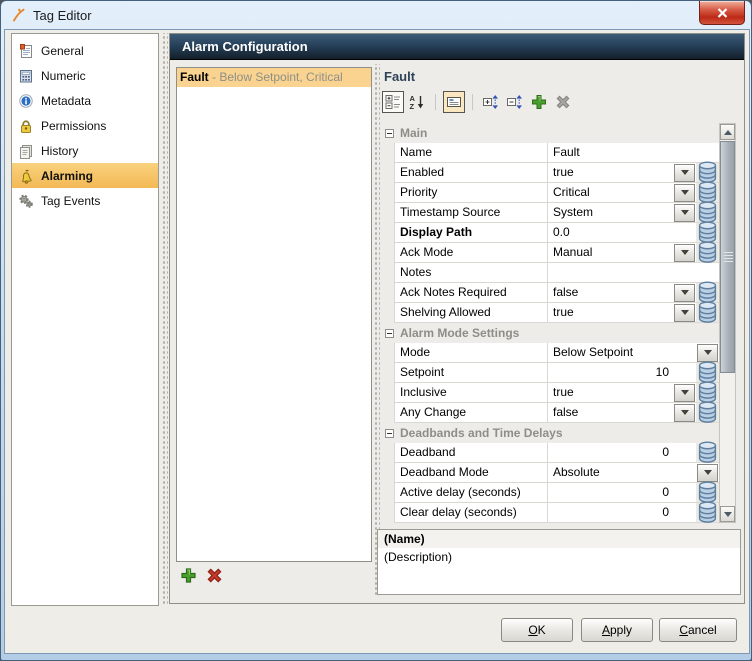 The width and height of the screenshot is (752, 661). I want to click on property-row: Priority Critical, so click(551, 192).